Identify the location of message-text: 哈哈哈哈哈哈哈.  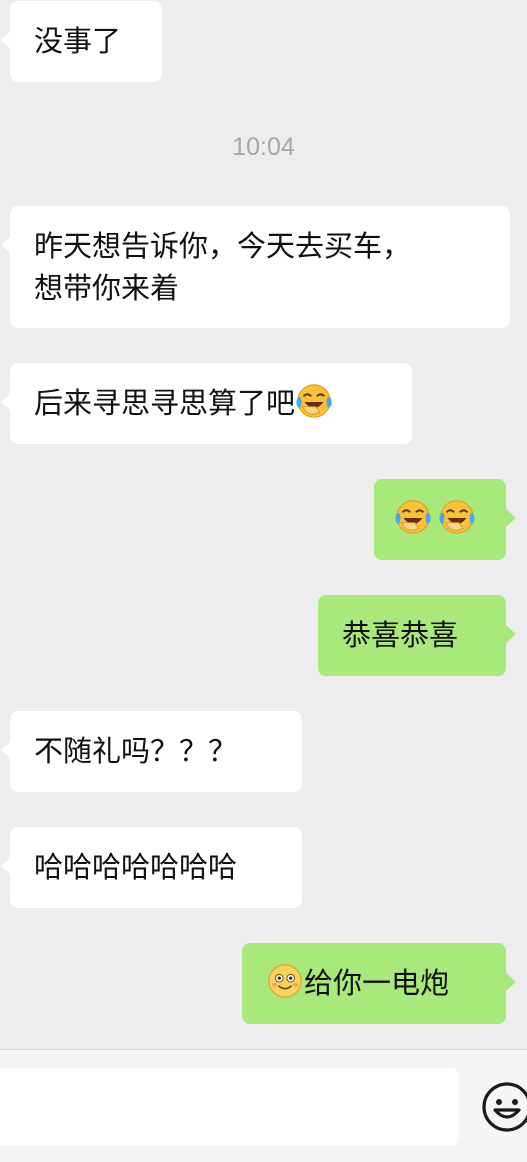
(136, 867).